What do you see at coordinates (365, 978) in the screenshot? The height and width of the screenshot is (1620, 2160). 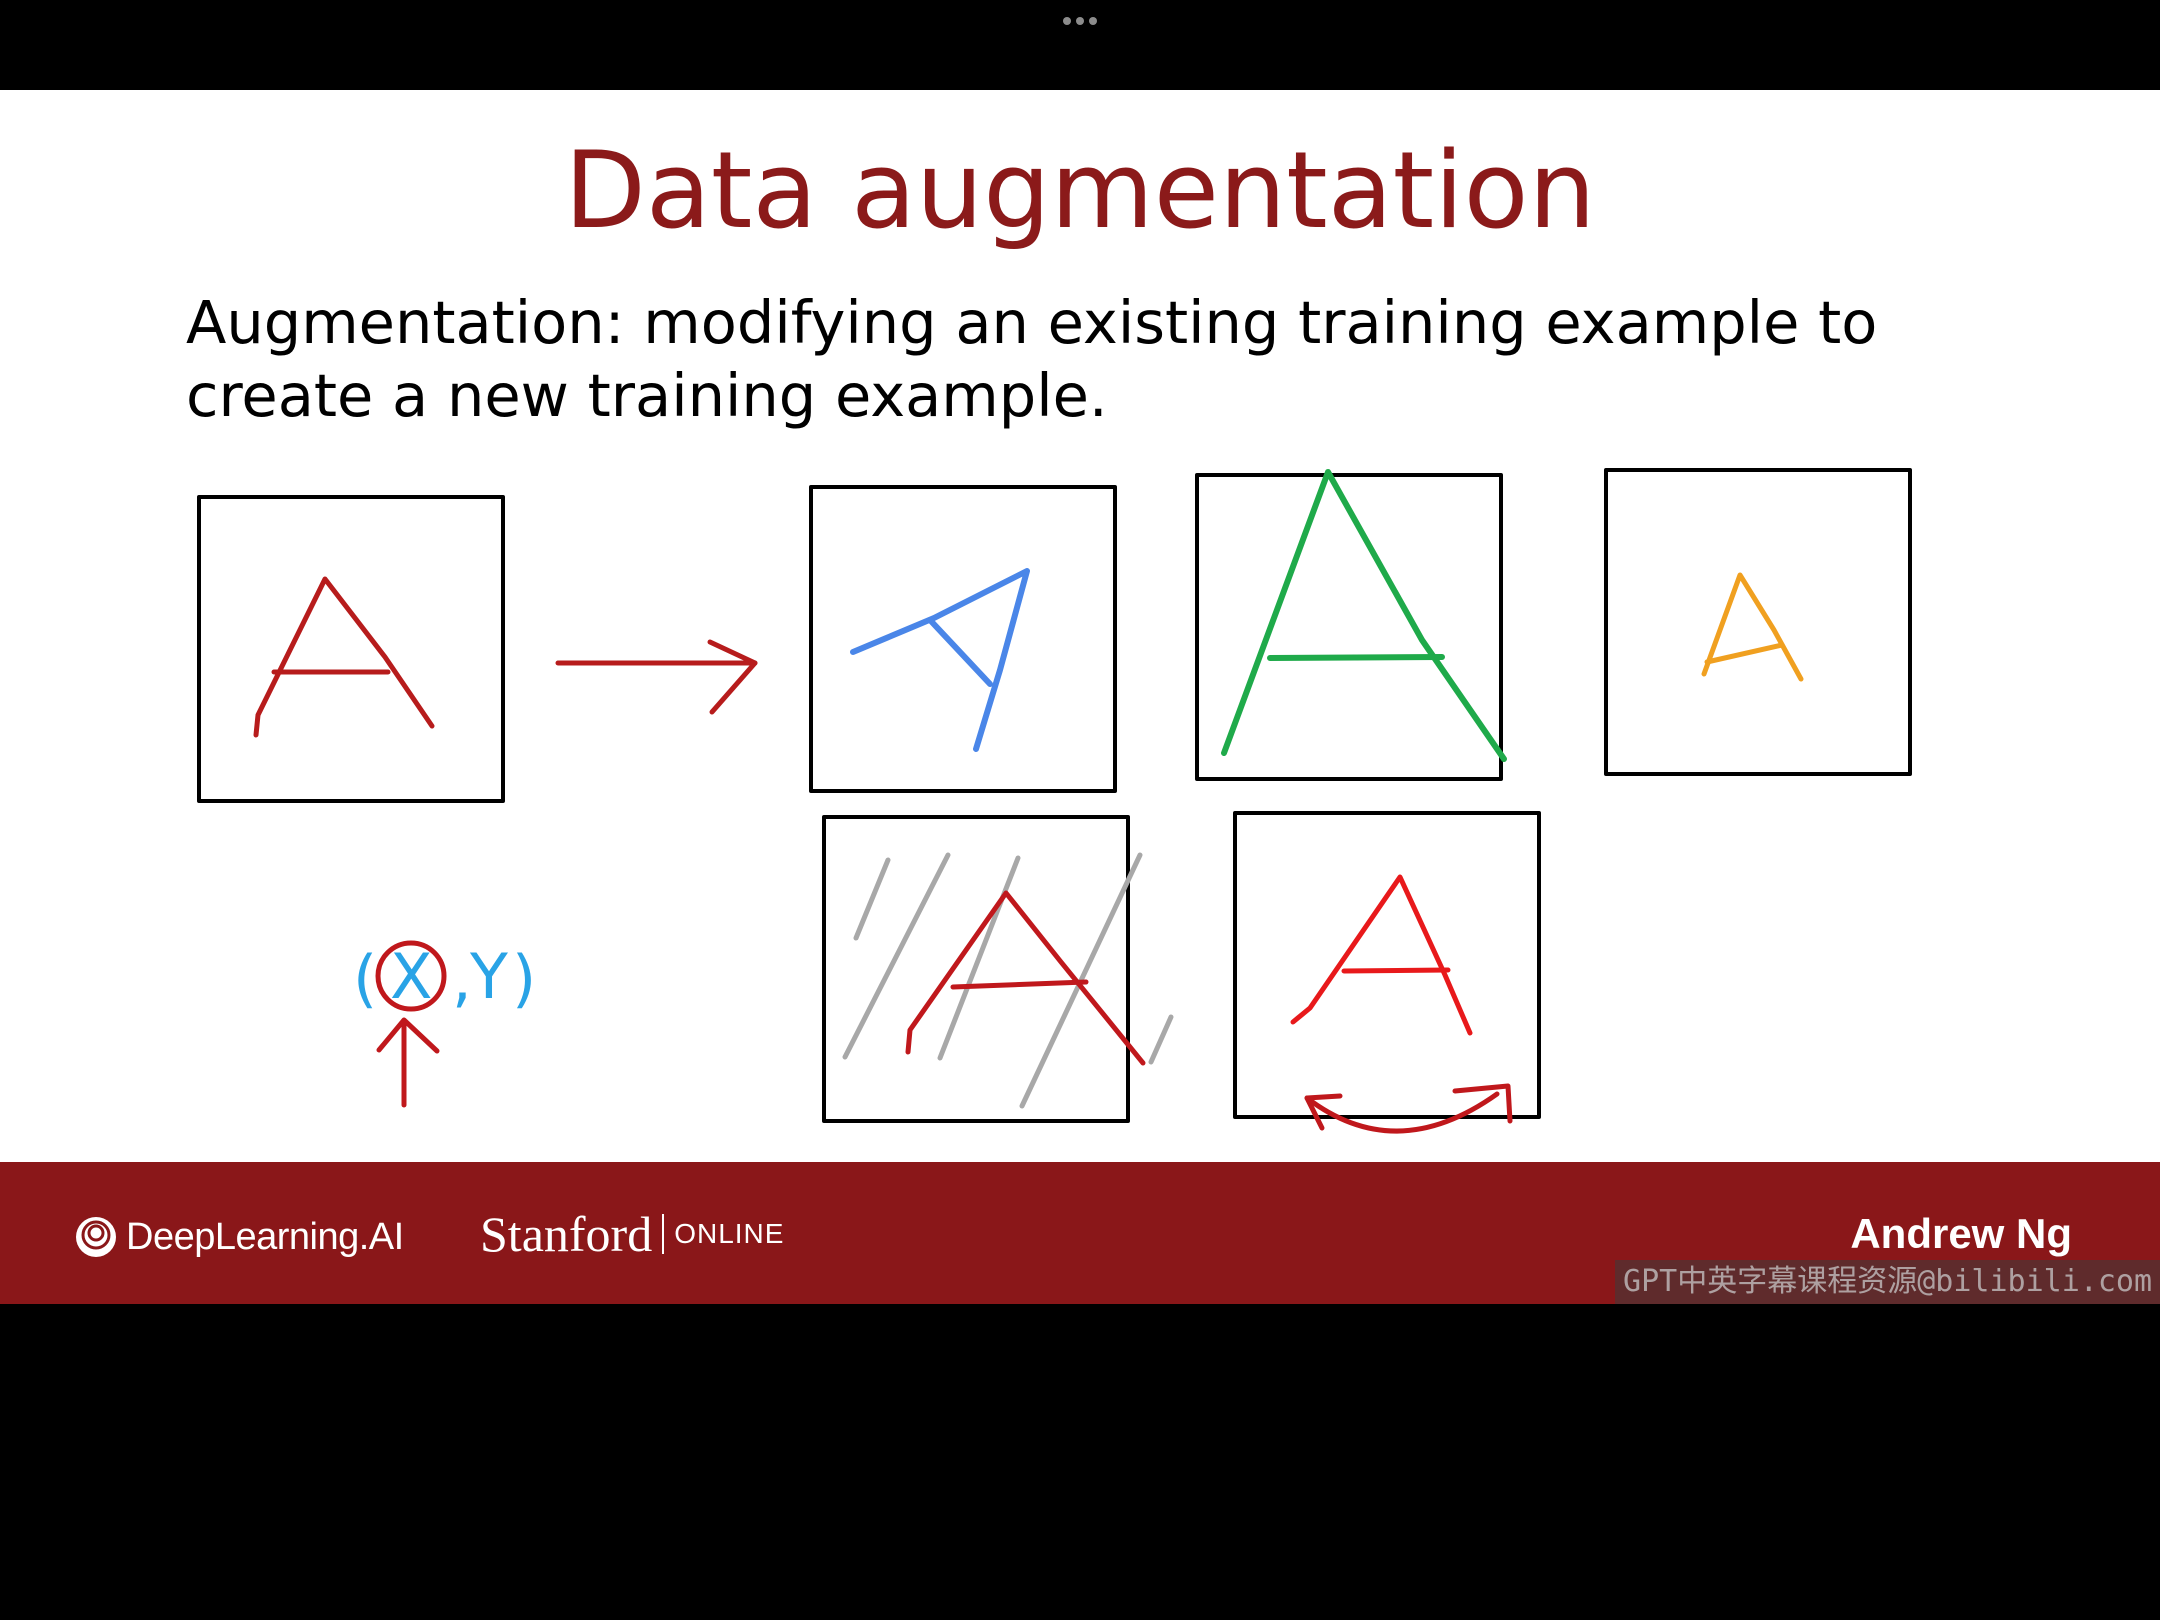 I see `paren-open: (` at bounding box center [365, 978].